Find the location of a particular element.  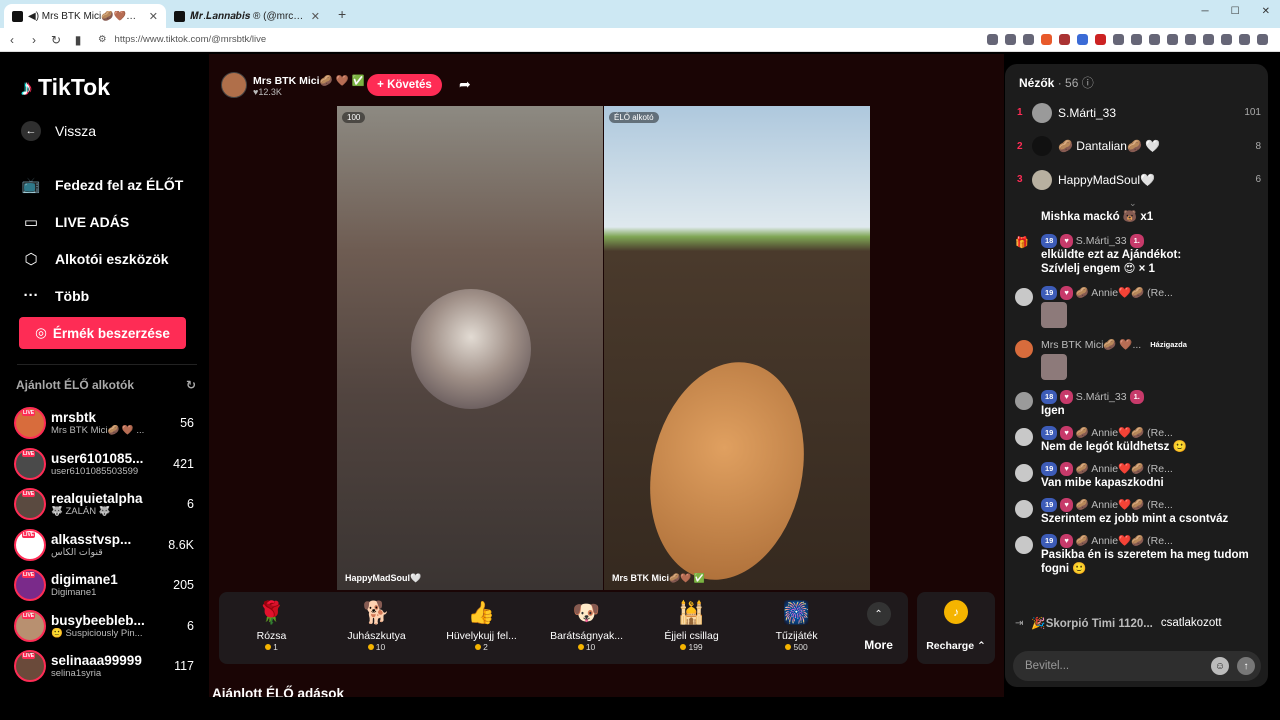

enter-icon: ⇥ is located at coordinates (1019, 623).